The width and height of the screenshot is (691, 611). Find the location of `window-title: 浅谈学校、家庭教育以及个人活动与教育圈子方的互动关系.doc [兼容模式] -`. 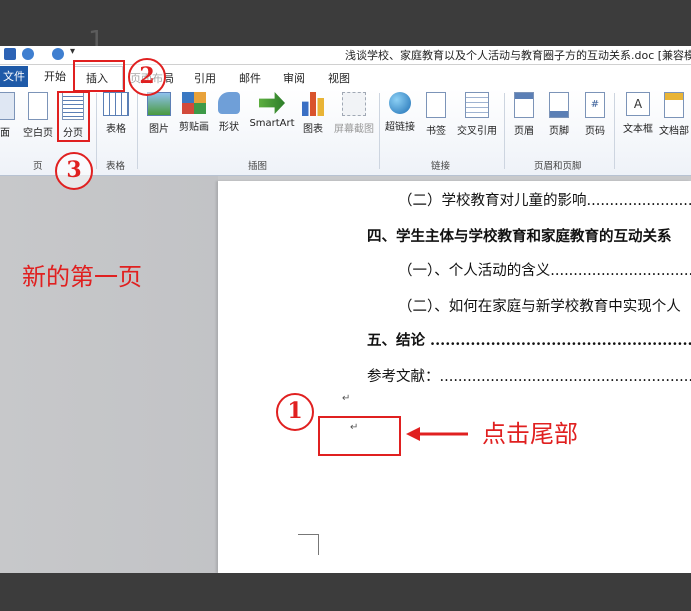

window-title: 浅谈学校、家庭教育以及个人活动与教育圈子方的互动关系.doc [兼容模式] - is located at coordinates (518, 55).